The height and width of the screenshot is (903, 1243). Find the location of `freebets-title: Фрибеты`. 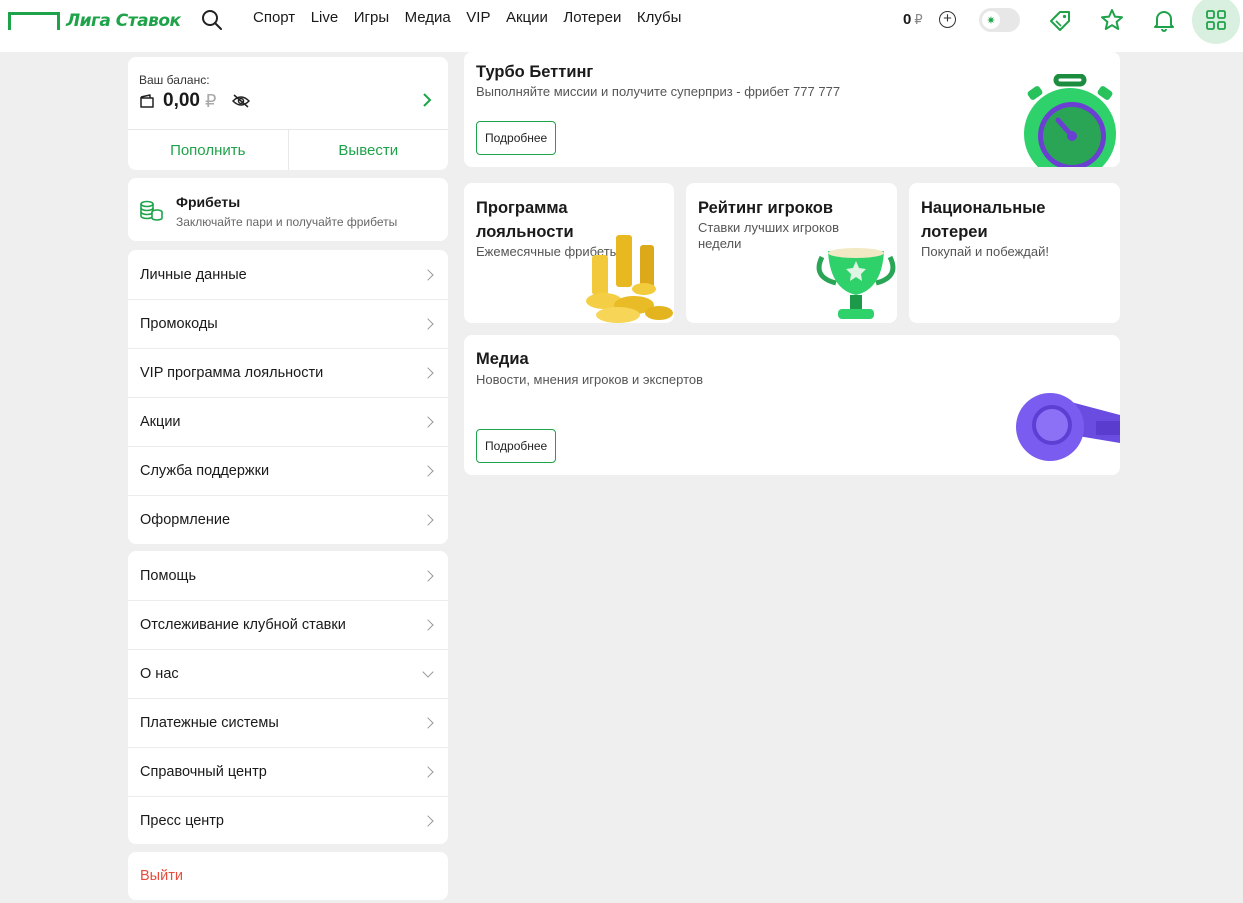

freebets-title: Фрибеты is located at coordinates (208, 202).